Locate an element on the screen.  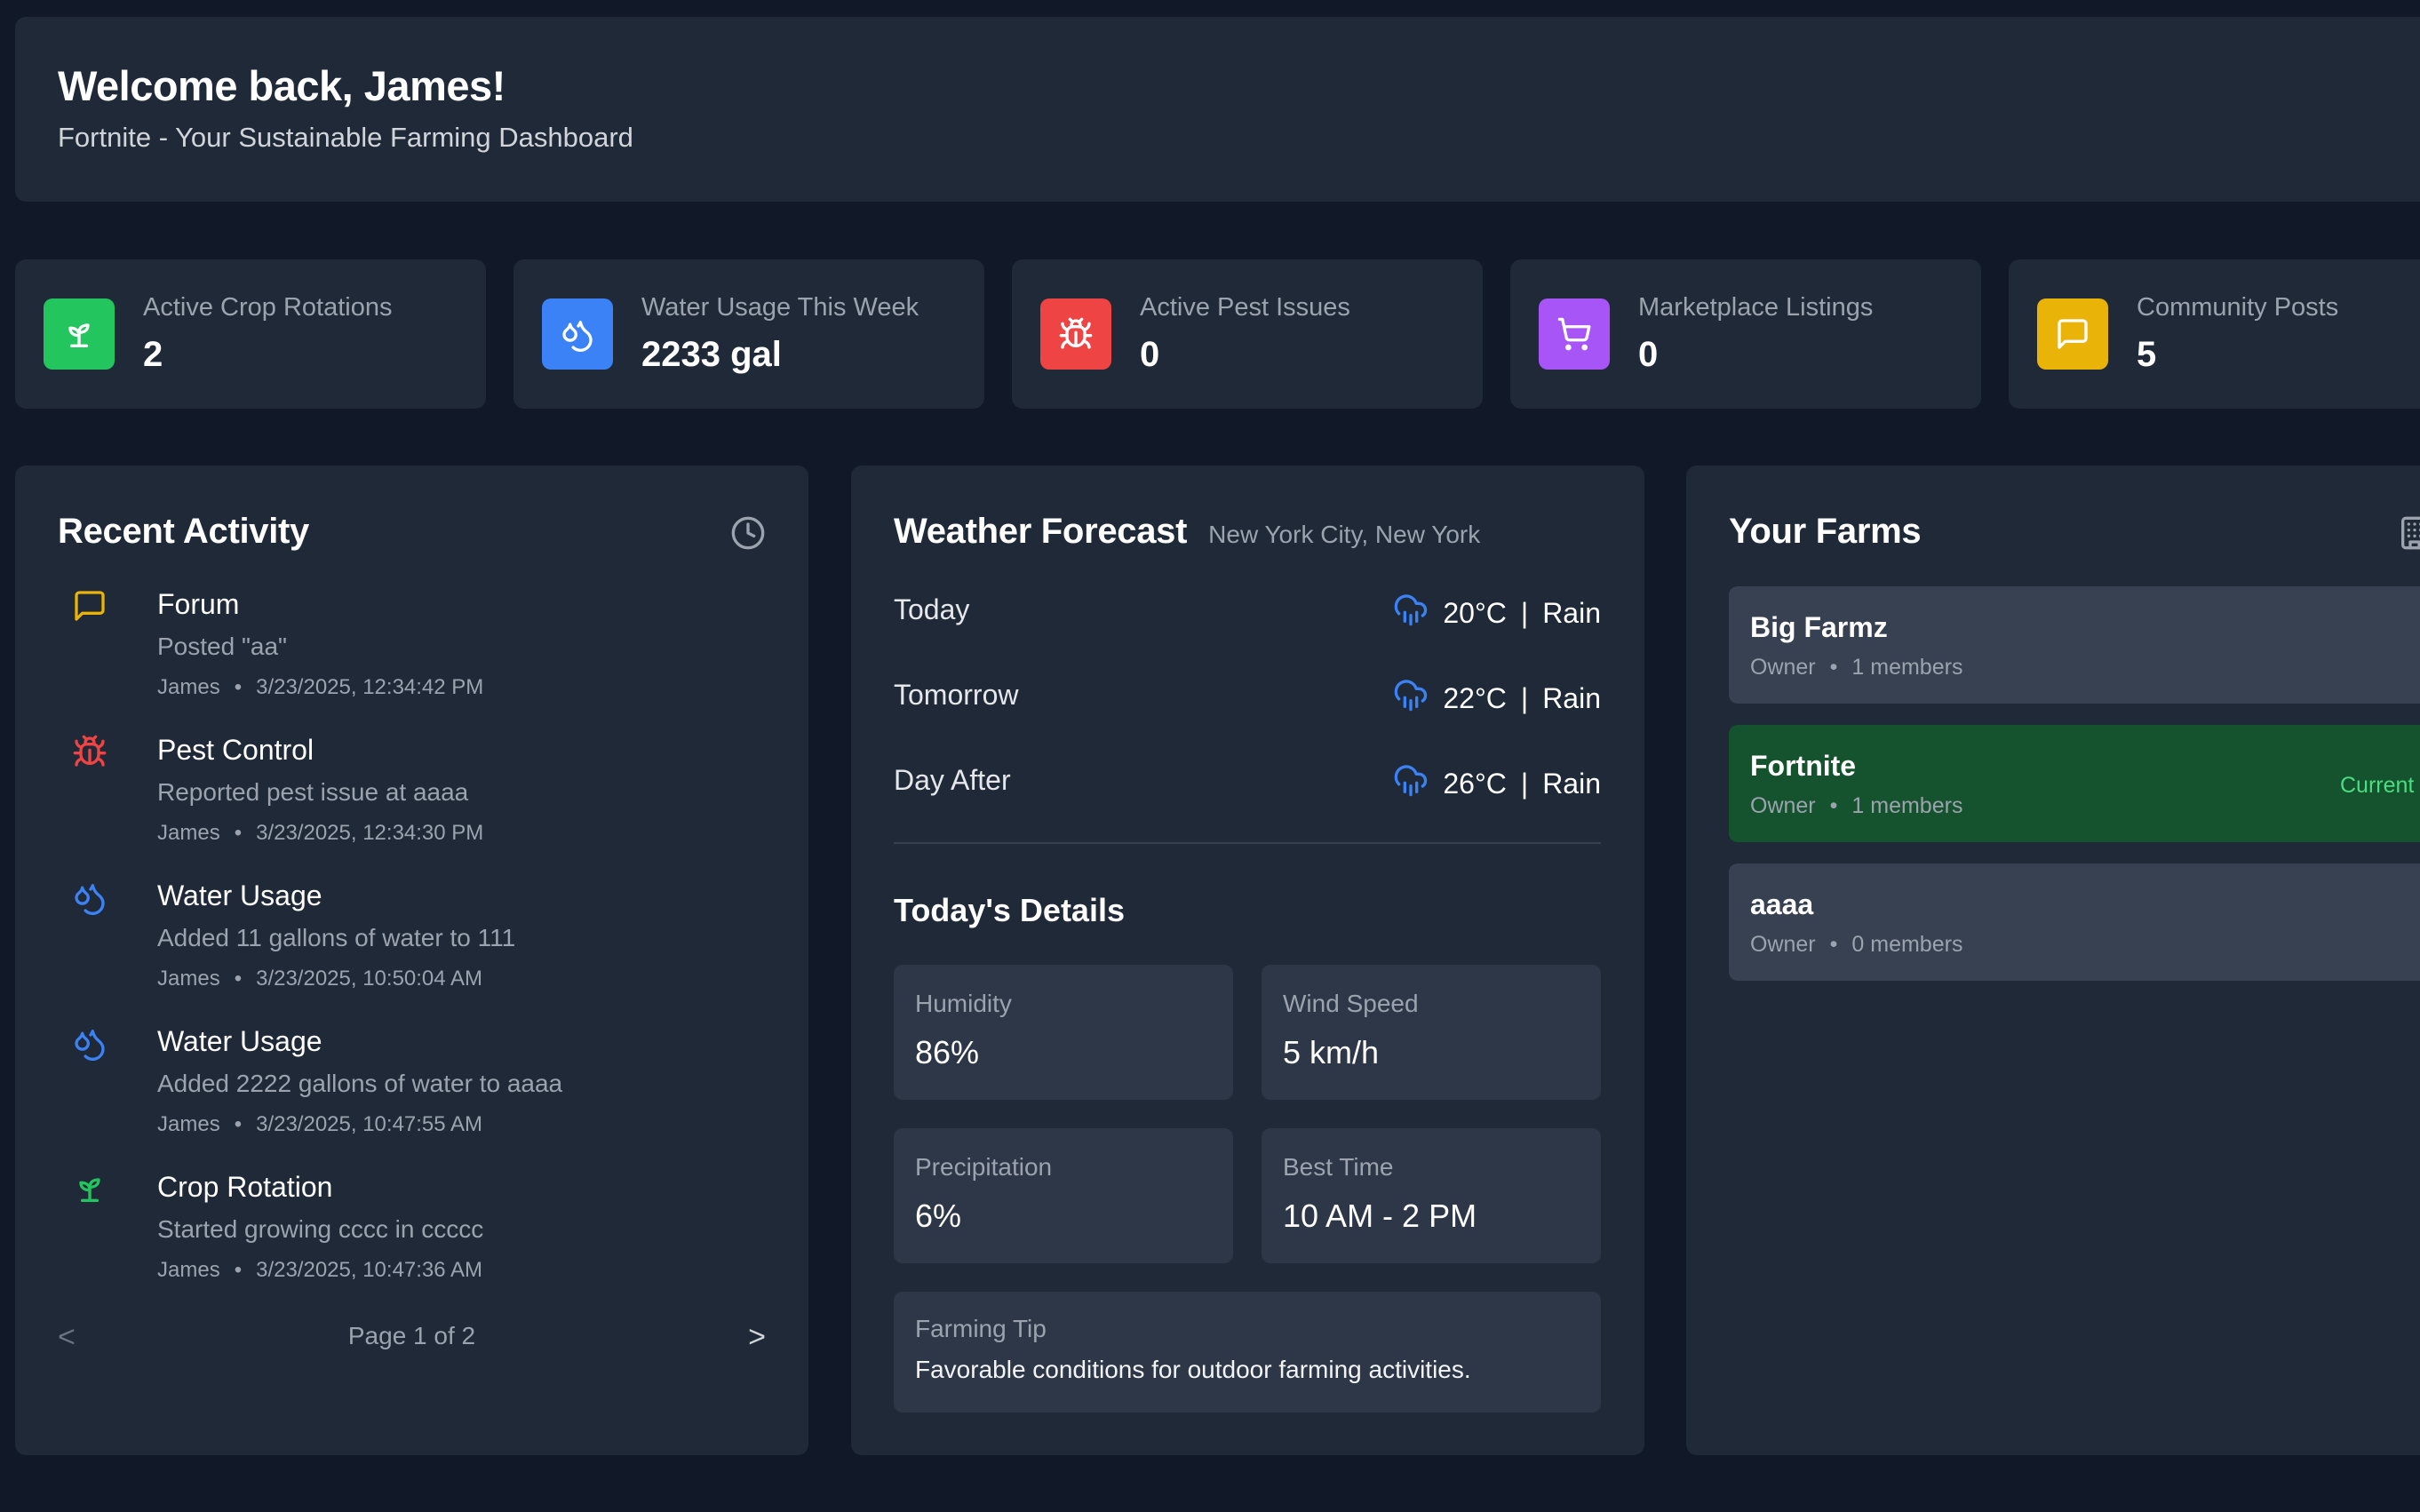
next-page-button: > is located at coordinates (757, 1337).